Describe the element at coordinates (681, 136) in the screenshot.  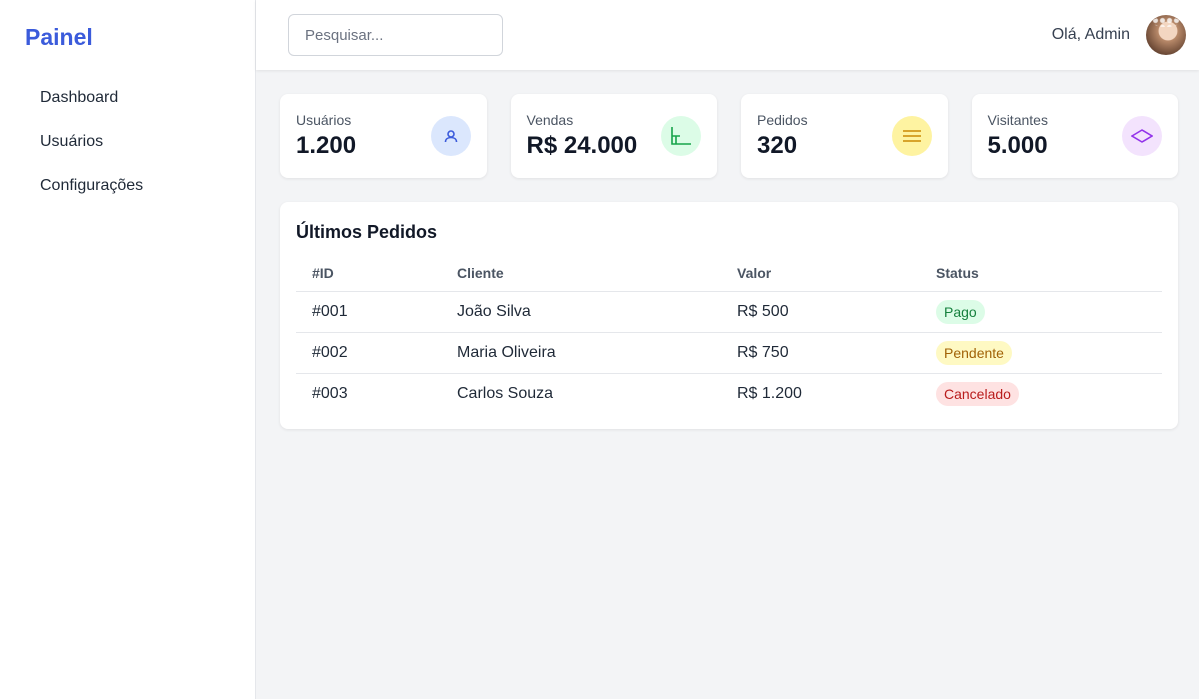
I see `chart-icon` at that location.